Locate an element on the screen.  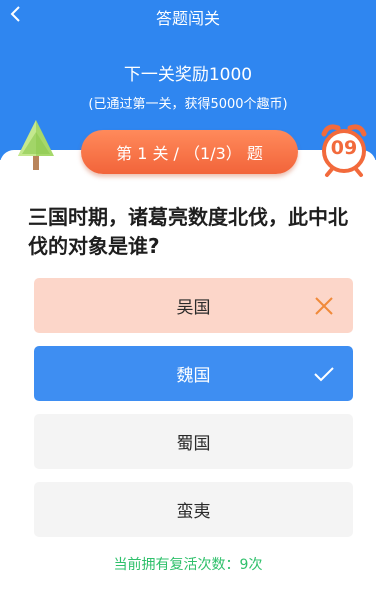
option-label: 蜀国 is located at coordinates (193, 444).